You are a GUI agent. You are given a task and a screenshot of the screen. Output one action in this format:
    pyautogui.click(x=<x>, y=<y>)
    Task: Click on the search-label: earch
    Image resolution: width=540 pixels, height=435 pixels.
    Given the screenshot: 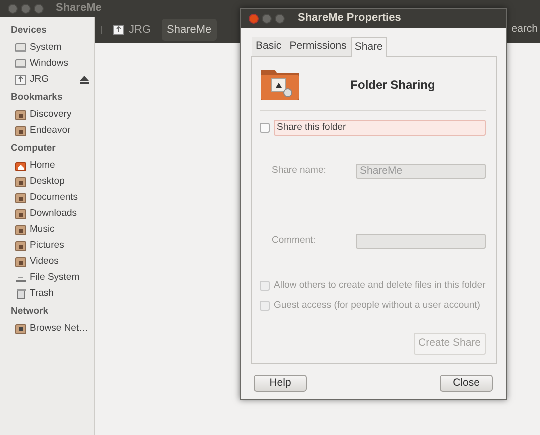 What is the action you would take?
    pyautogui.click(x=525, y=30)
    